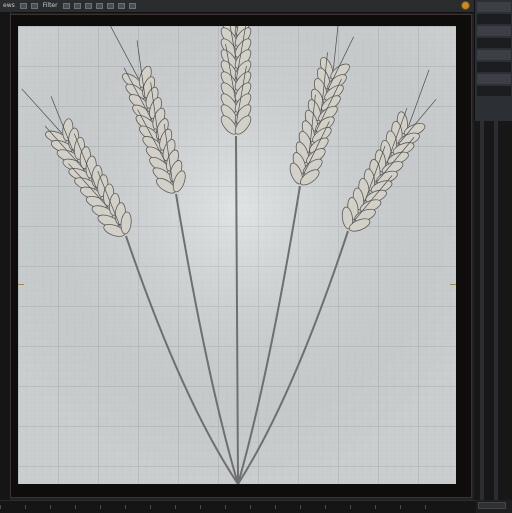 This screenshot has height=513, width=512. I want to click on horizontal-scrollbar, so click(241, 499).